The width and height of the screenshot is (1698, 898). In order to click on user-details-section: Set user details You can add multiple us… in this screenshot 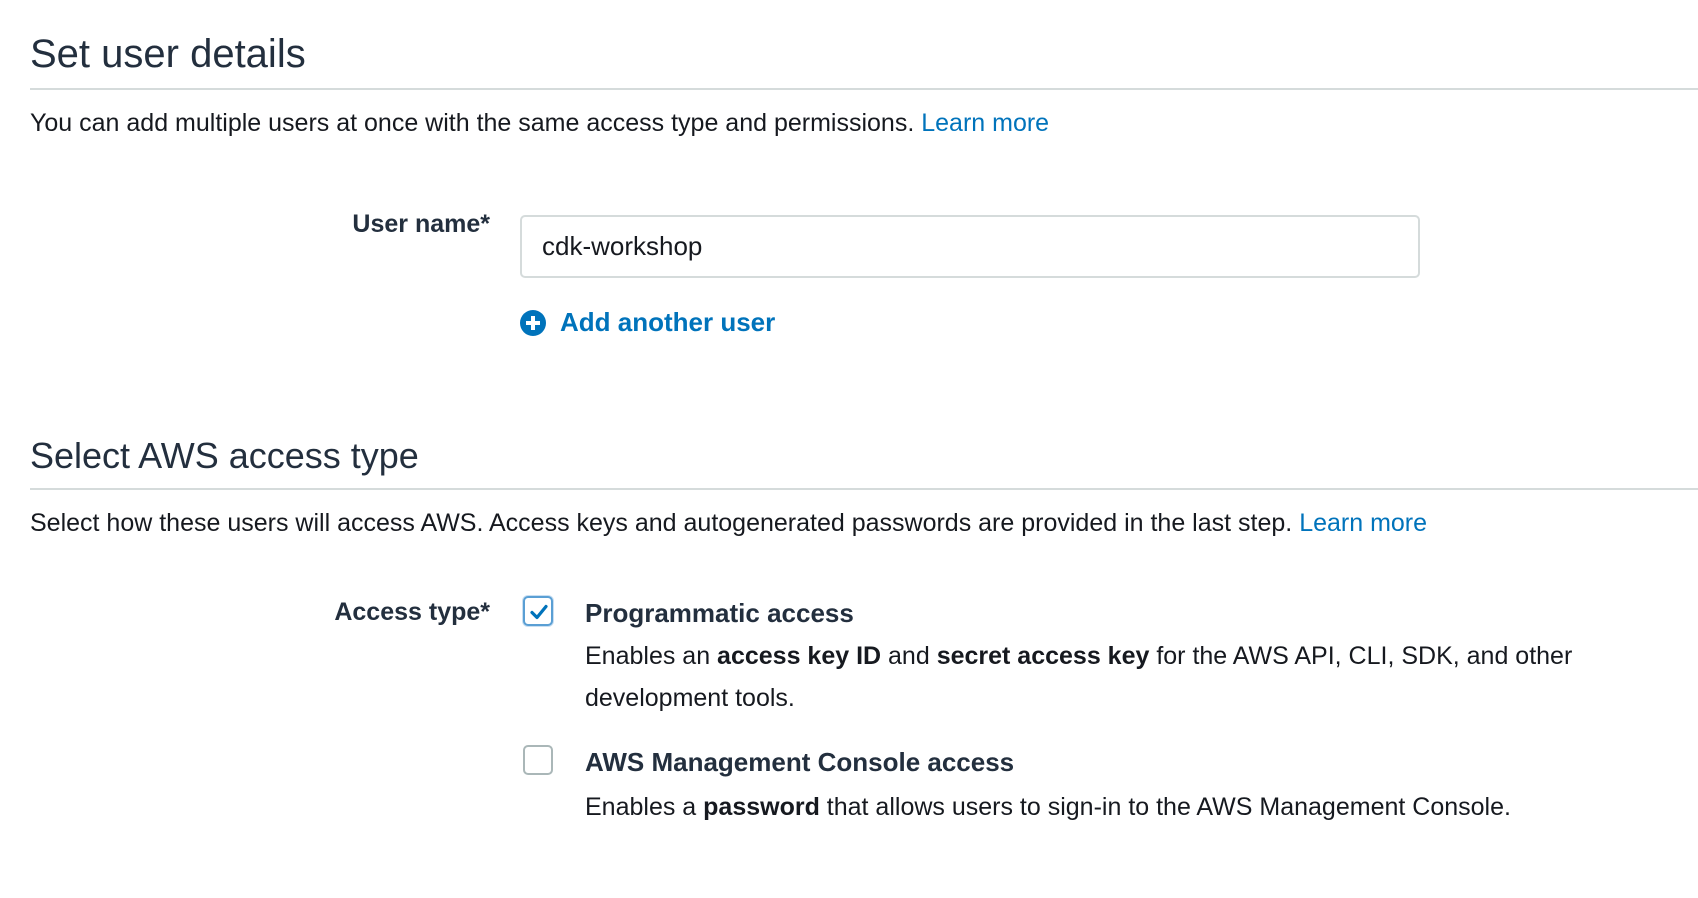, I will do `click(864, 86)`.